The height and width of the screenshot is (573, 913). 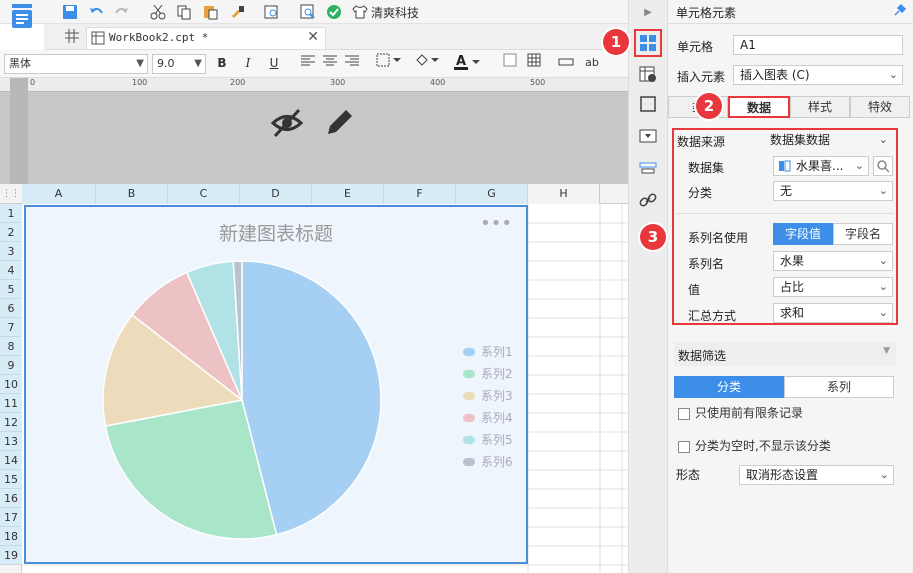 I want to click on check-icon, so click(x=334, y=12).